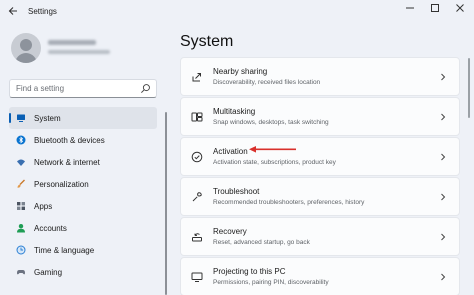 This screenshot has width=474, height=295. What do you see at coordinates (50, 228) in the screenshot?
I see `sidebar-item-label: Accounts` at bounding box center [50, 228].